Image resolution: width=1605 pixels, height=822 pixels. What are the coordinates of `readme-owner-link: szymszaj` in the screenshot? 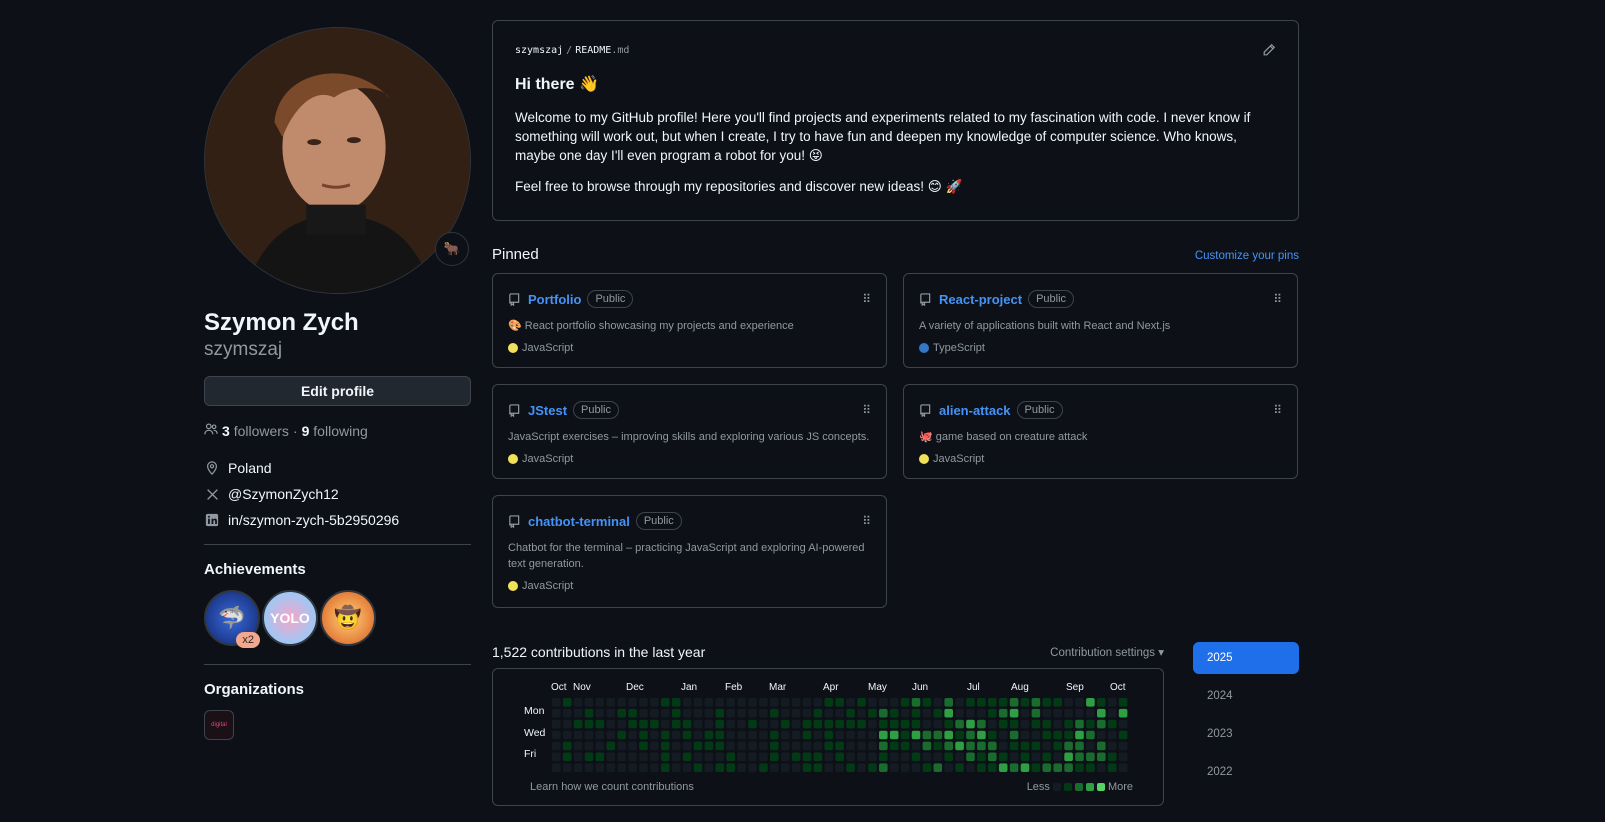 It's located at (539, 50).